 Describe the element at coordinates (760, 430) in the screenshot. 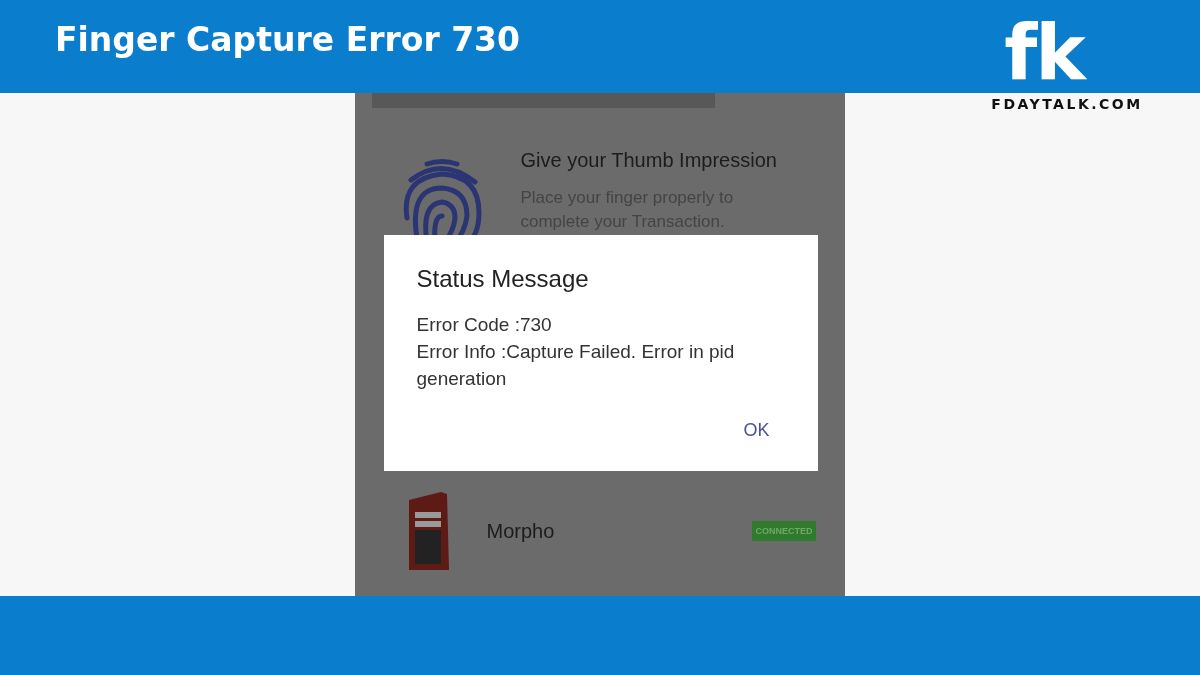

I see `ok-button: OK` at that location.